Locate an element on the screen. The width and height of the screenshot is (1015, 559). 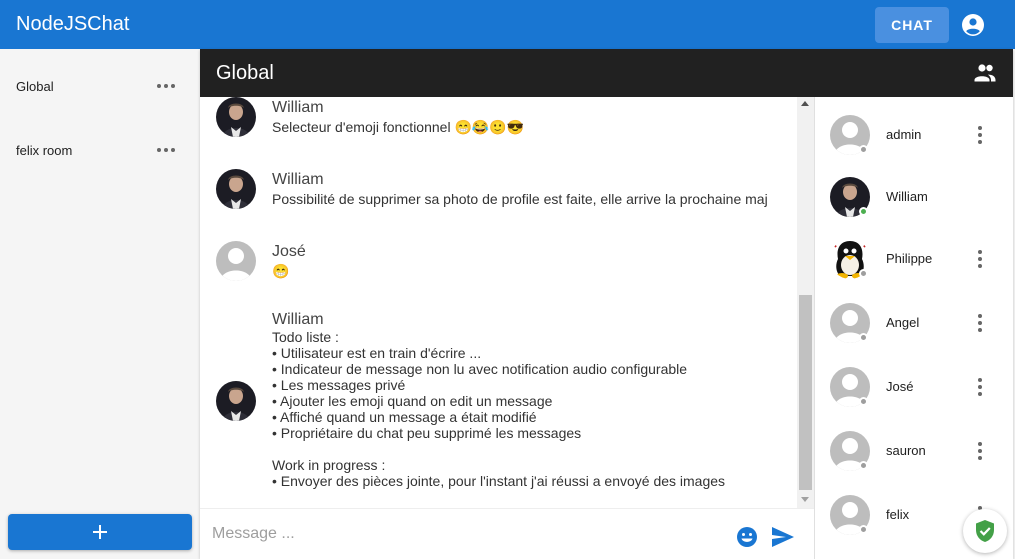
user-name: felix is located at coordinates (898, 514).